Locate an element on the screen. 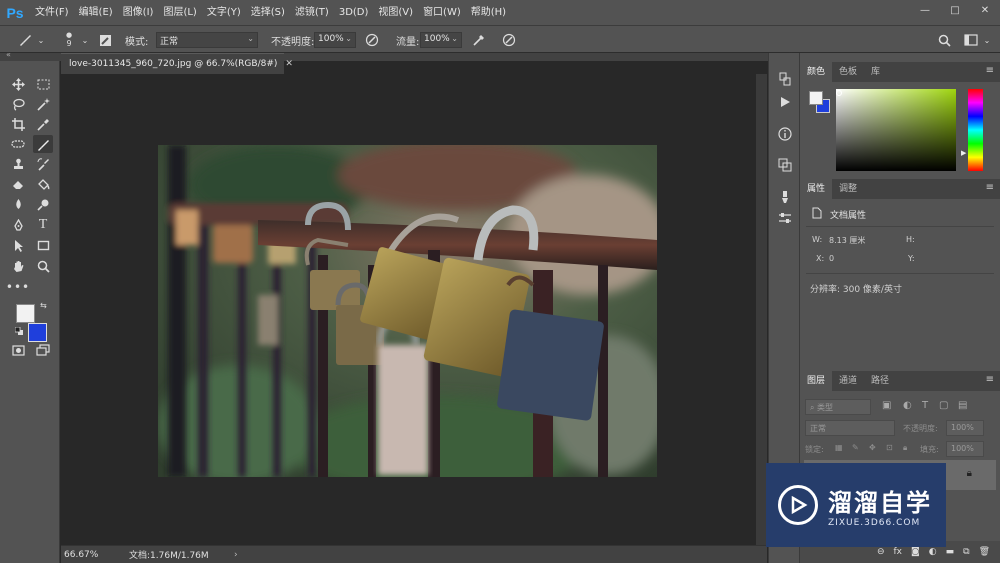 This screenshot has height=563, width=1000. fill-input: 100% is located at coordinates (965, 449).